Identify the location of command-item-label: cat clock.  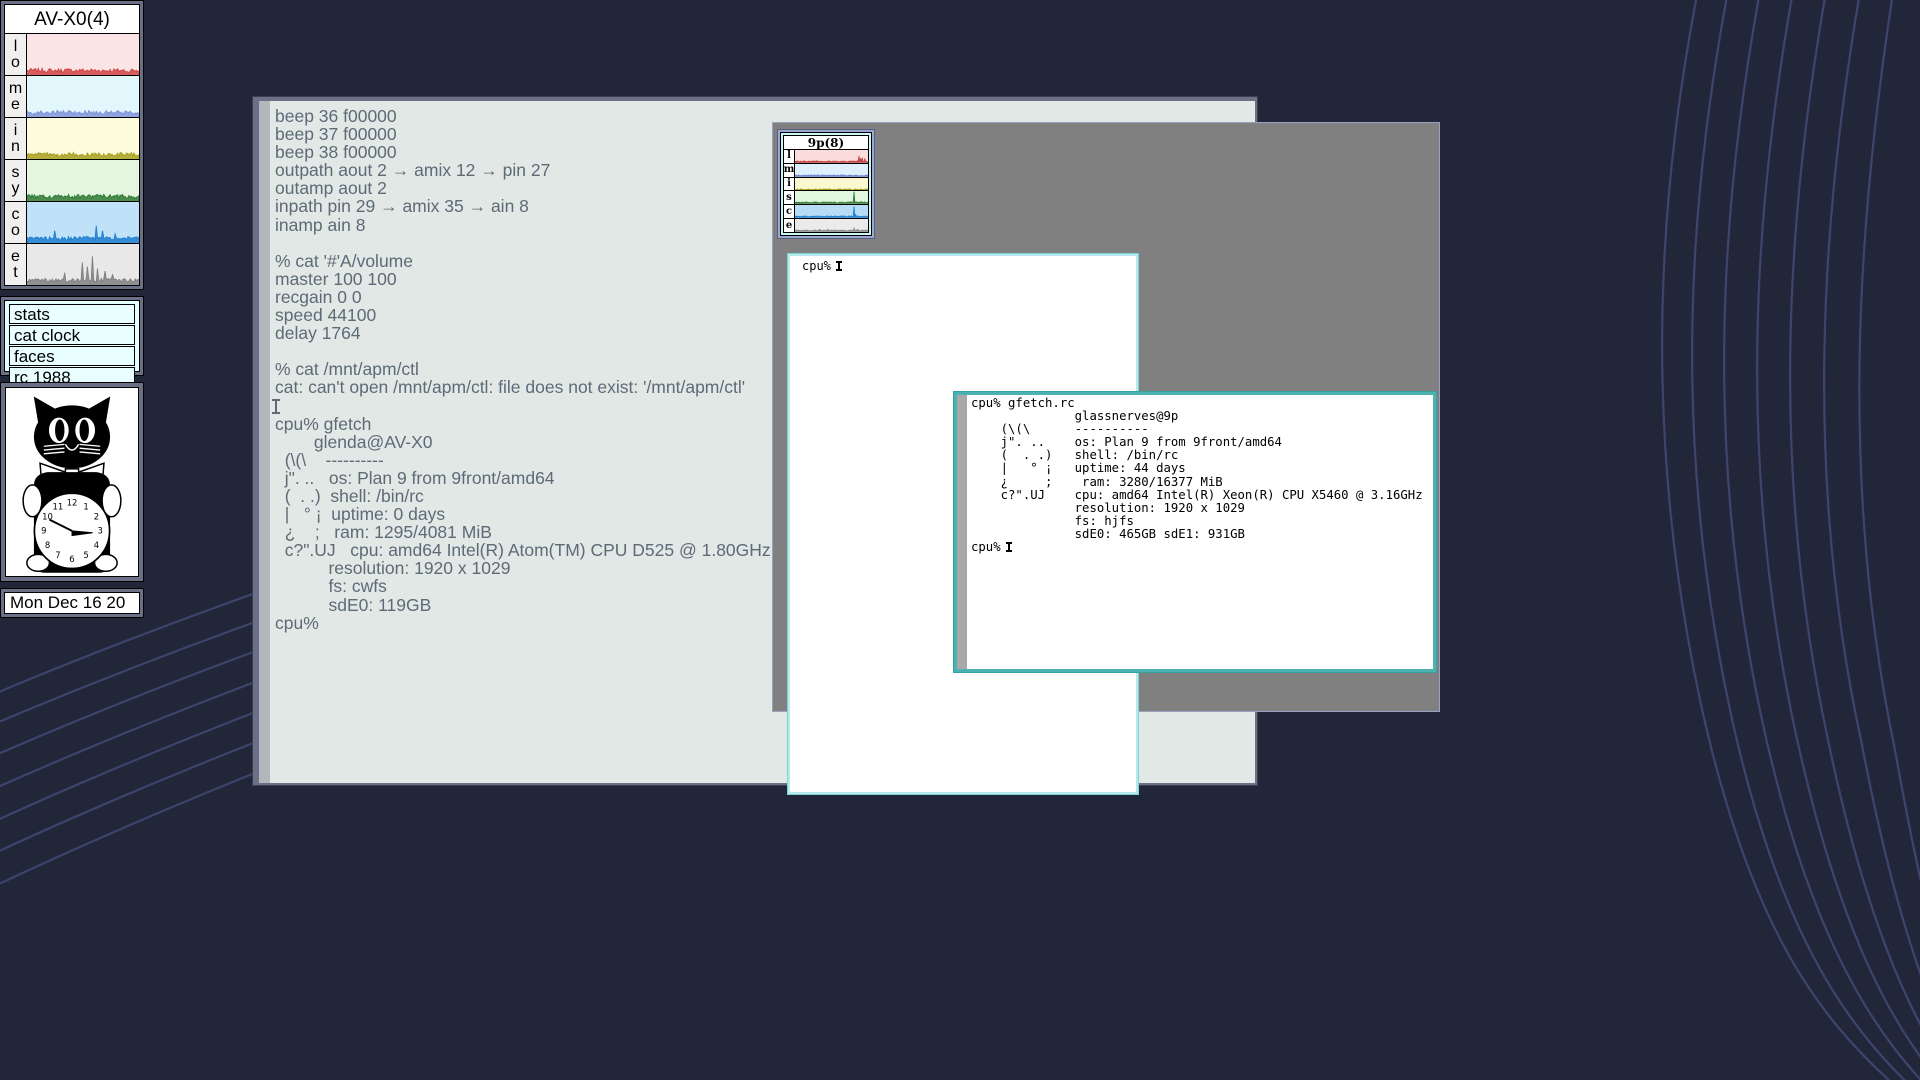
(47, 335).